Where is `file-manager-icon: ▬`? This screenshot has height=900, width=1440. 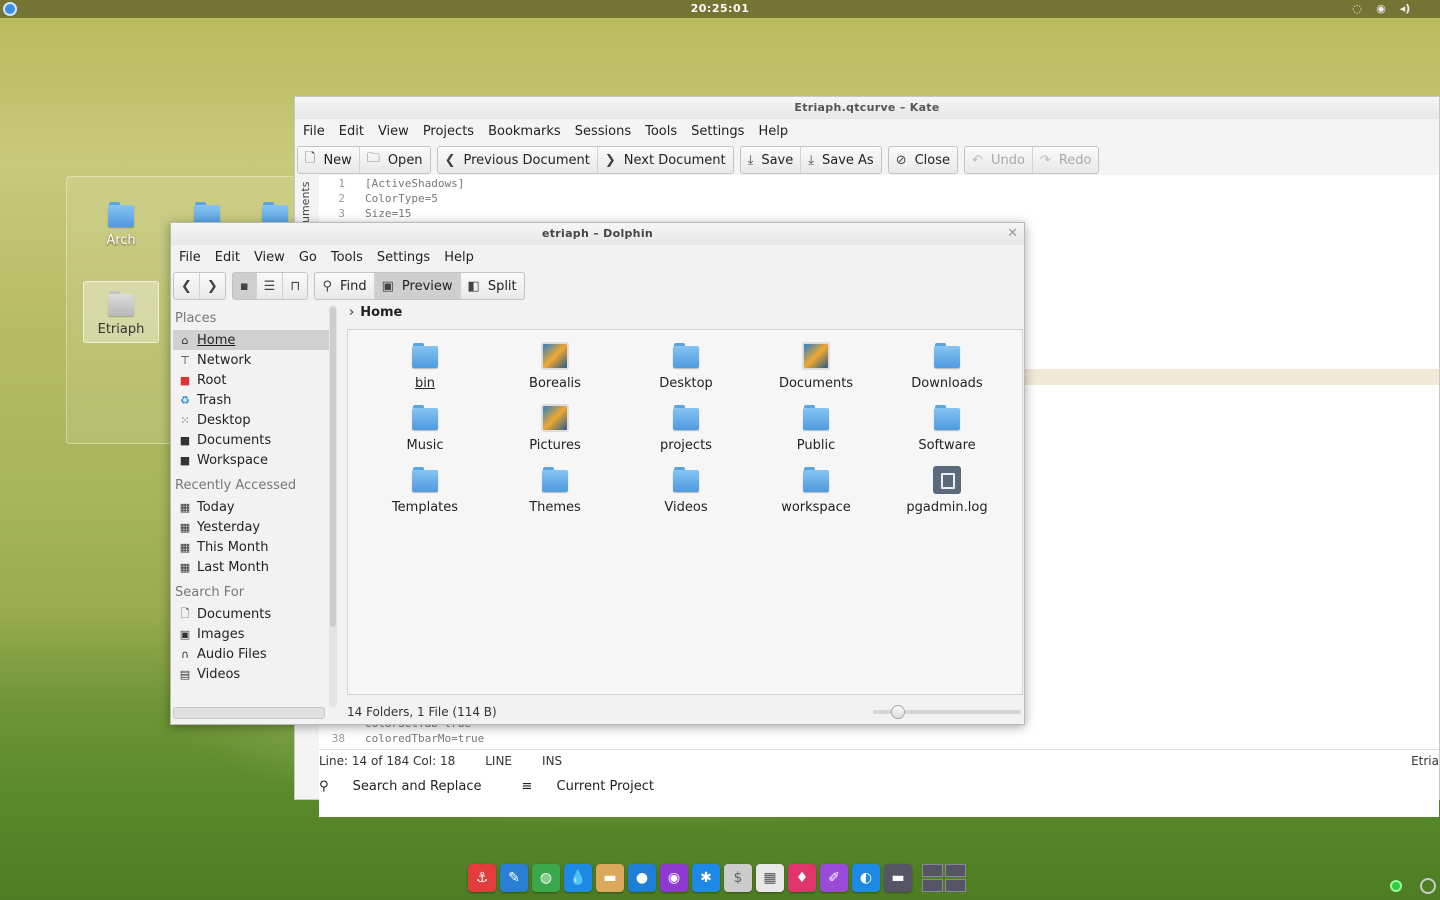 file-manager-icon: ▬ is located at coordinates (610, 878).